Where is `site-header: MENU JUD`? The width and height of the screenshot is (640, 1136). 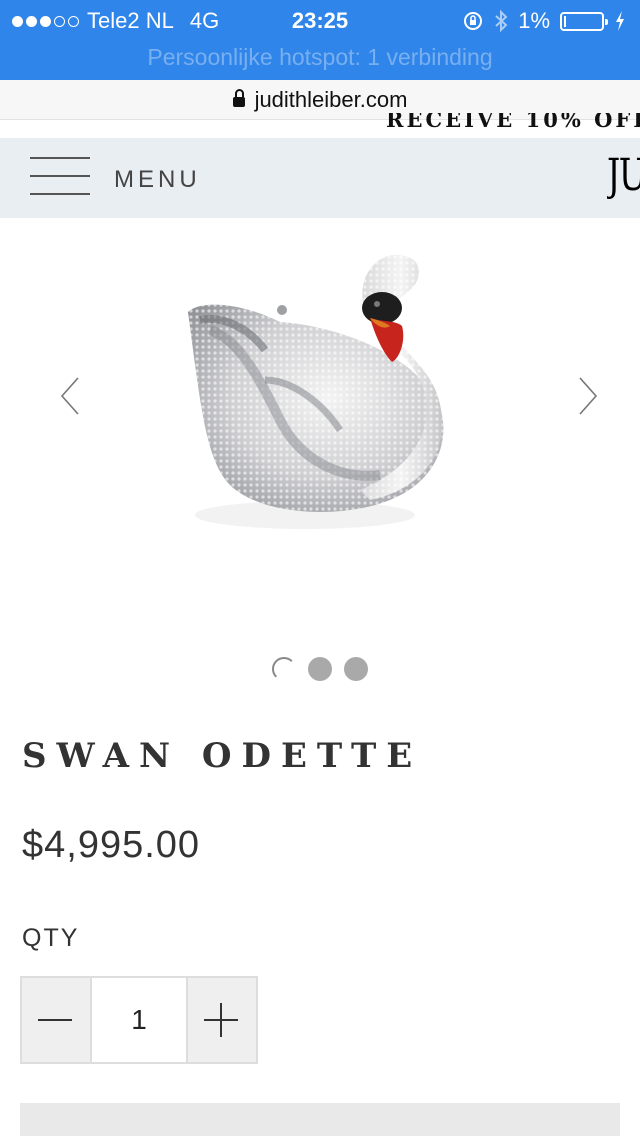
site-header: MENU JUD is located at coordinates (320, 178).